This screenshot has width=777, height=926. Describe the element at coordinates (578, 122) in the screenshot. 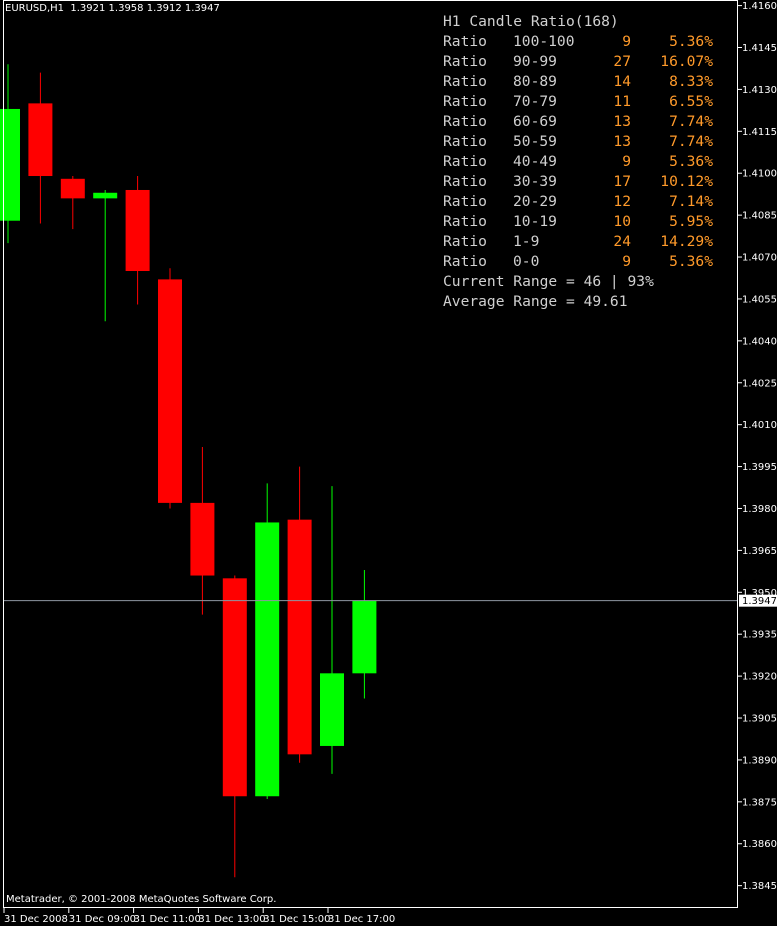

I see `ratio-row: Ratio 60-69 13 7.74%` at that location.